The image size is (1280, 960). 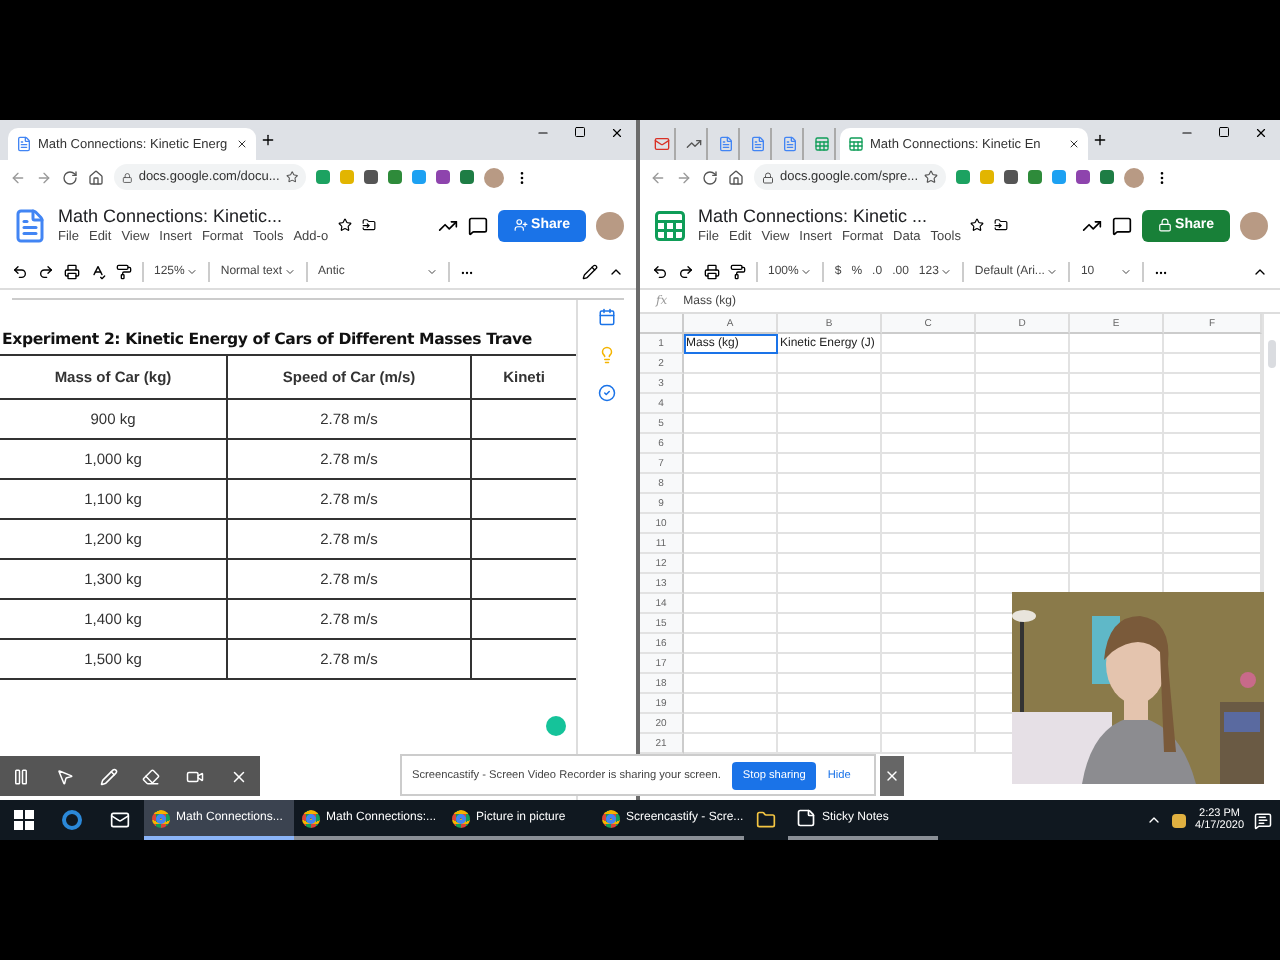 I want to click on spreadsheet-icon, so click(x=856, y=144).